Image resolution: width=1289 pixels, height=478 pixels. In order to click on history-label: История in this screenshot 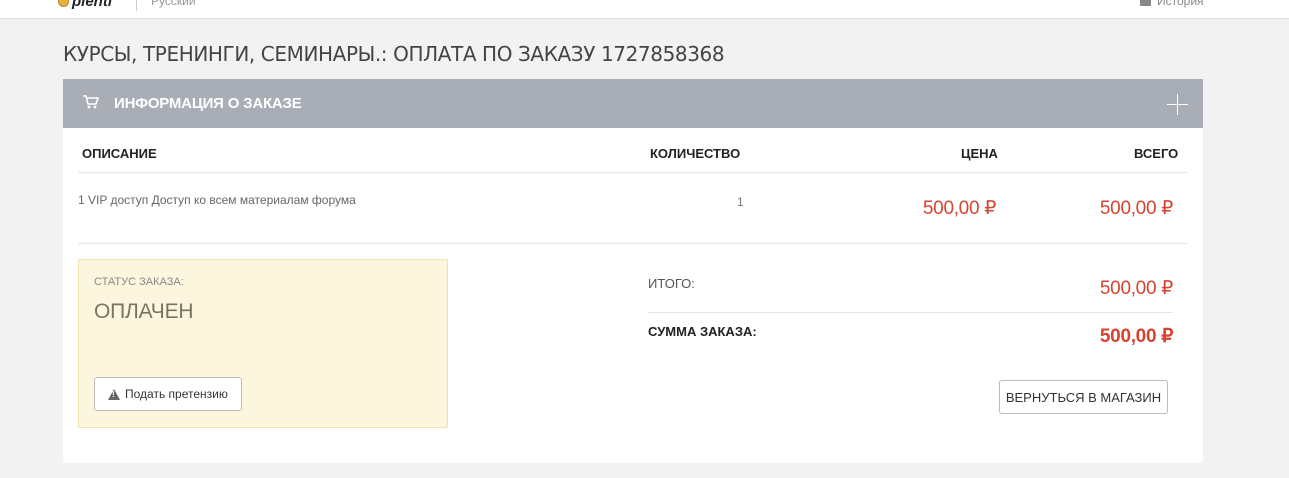, I will do `click(1180, 4)`.